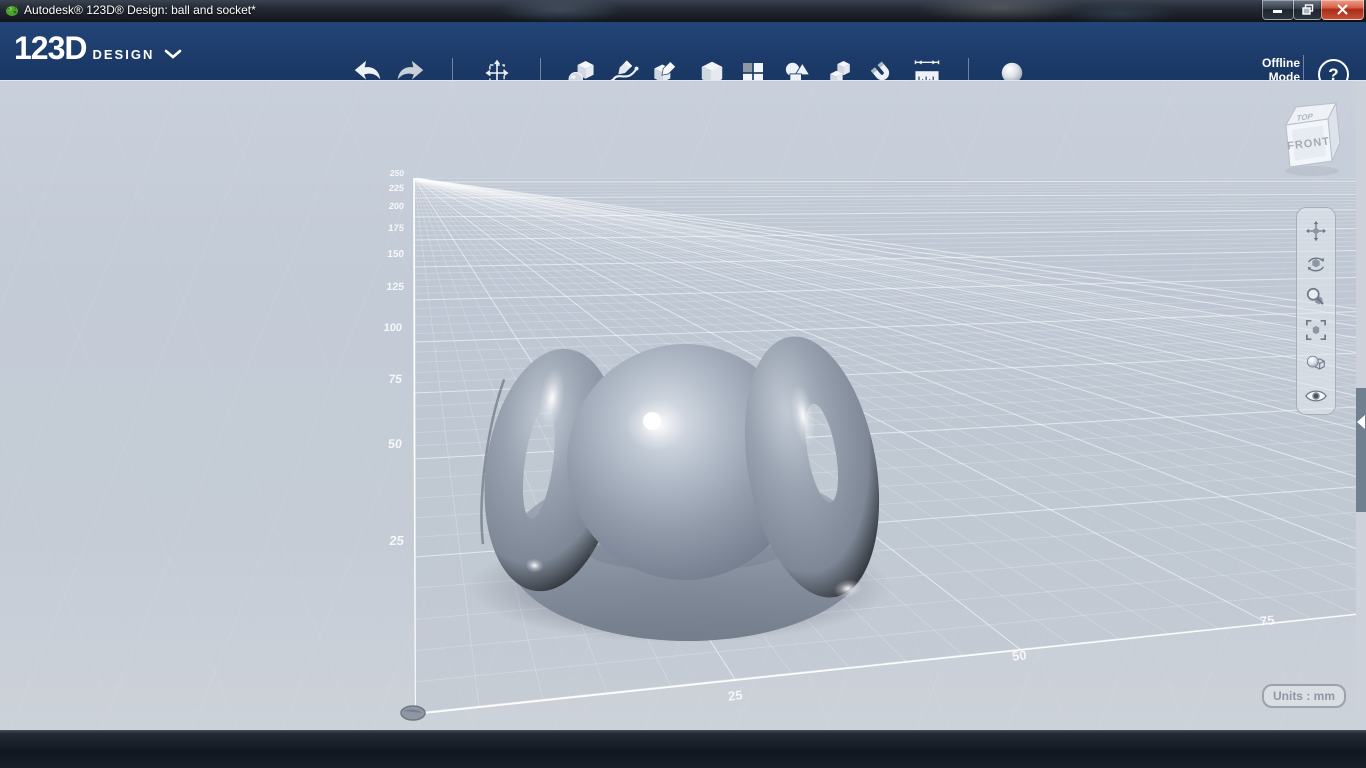  I want to click on axis-label: 175, so click(396, 228).